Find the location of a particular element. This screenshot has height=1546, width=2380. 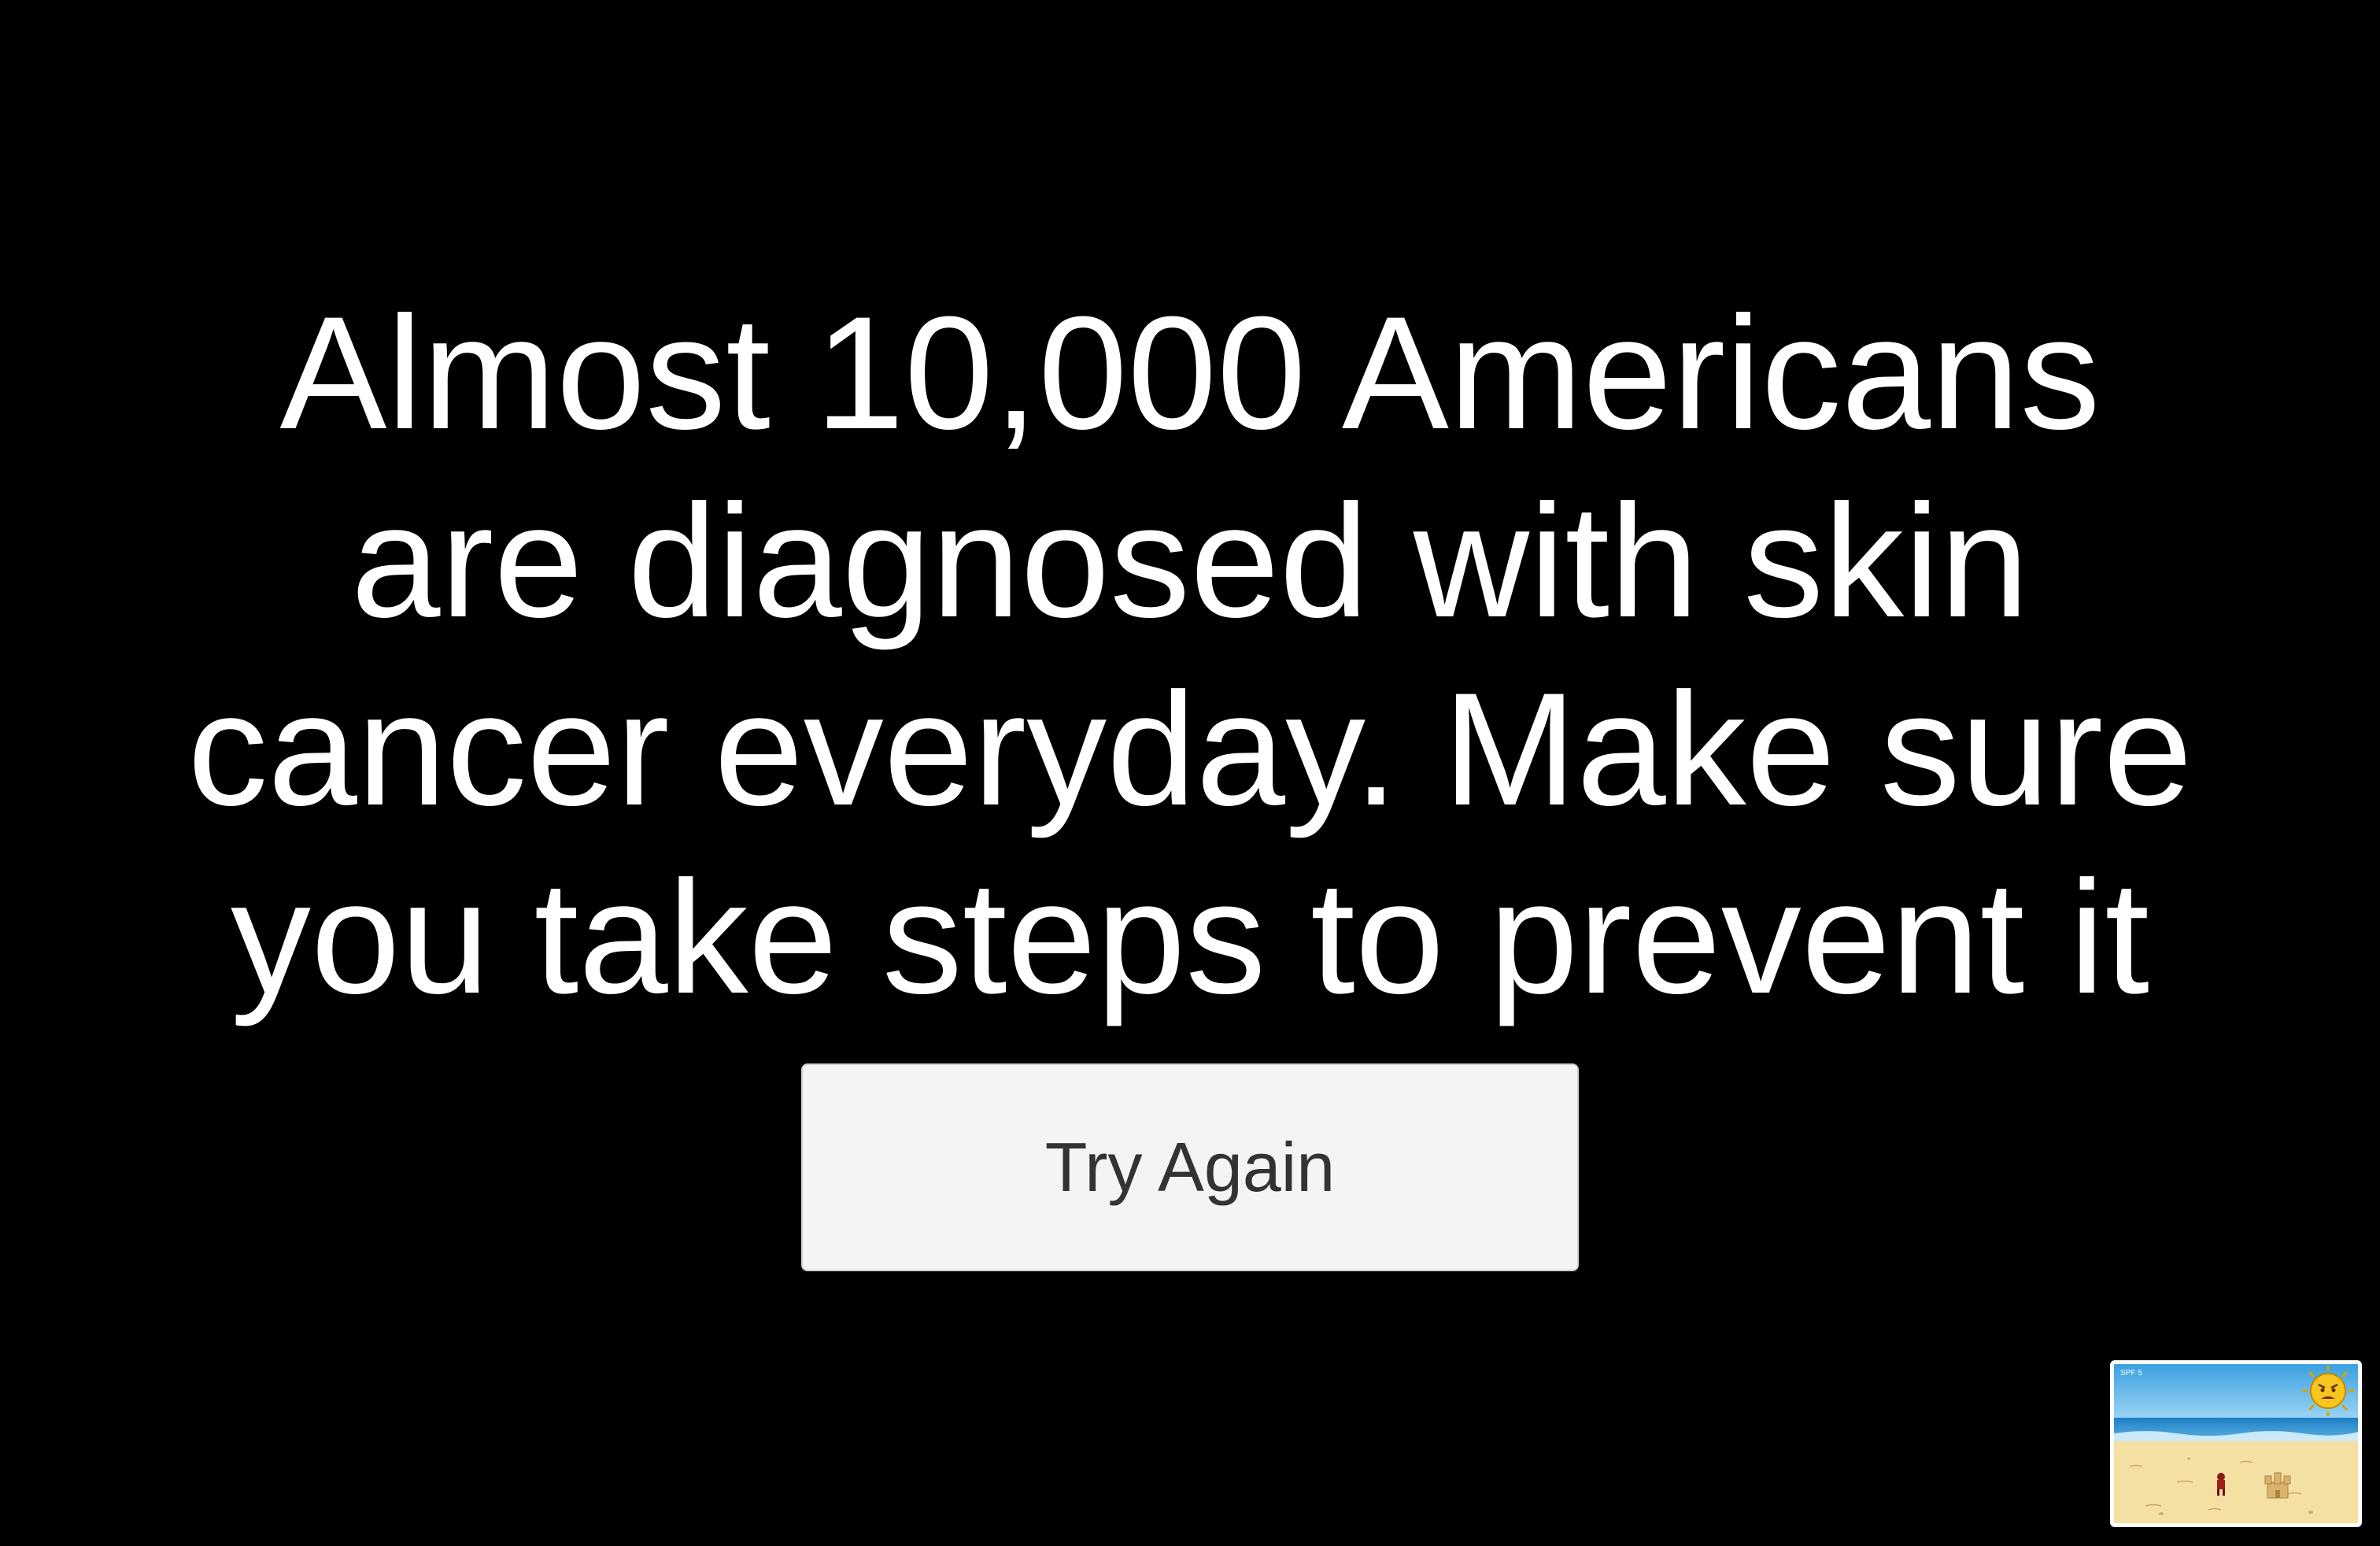

message-line: cancer everyday. Make sure is located at coordinates (1190, 749).